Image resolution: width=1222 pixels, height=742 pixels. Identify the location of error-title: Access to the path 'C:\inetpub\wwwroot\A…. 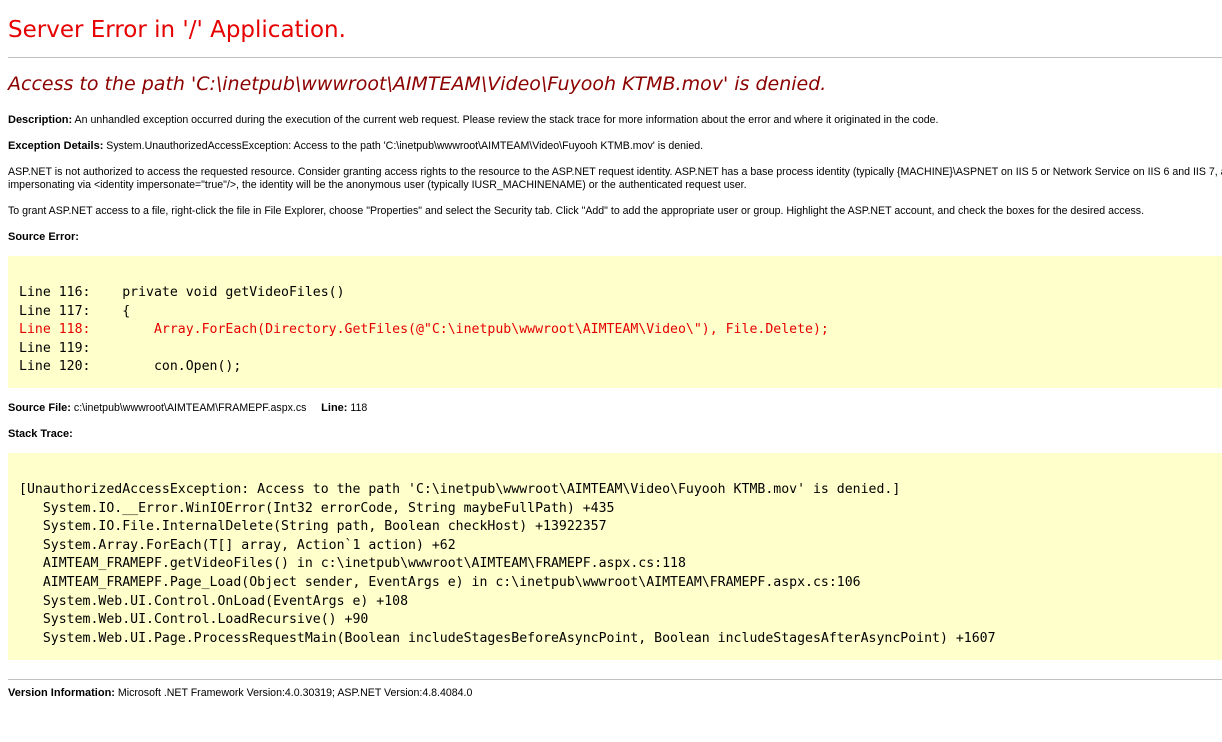
(417, 84).